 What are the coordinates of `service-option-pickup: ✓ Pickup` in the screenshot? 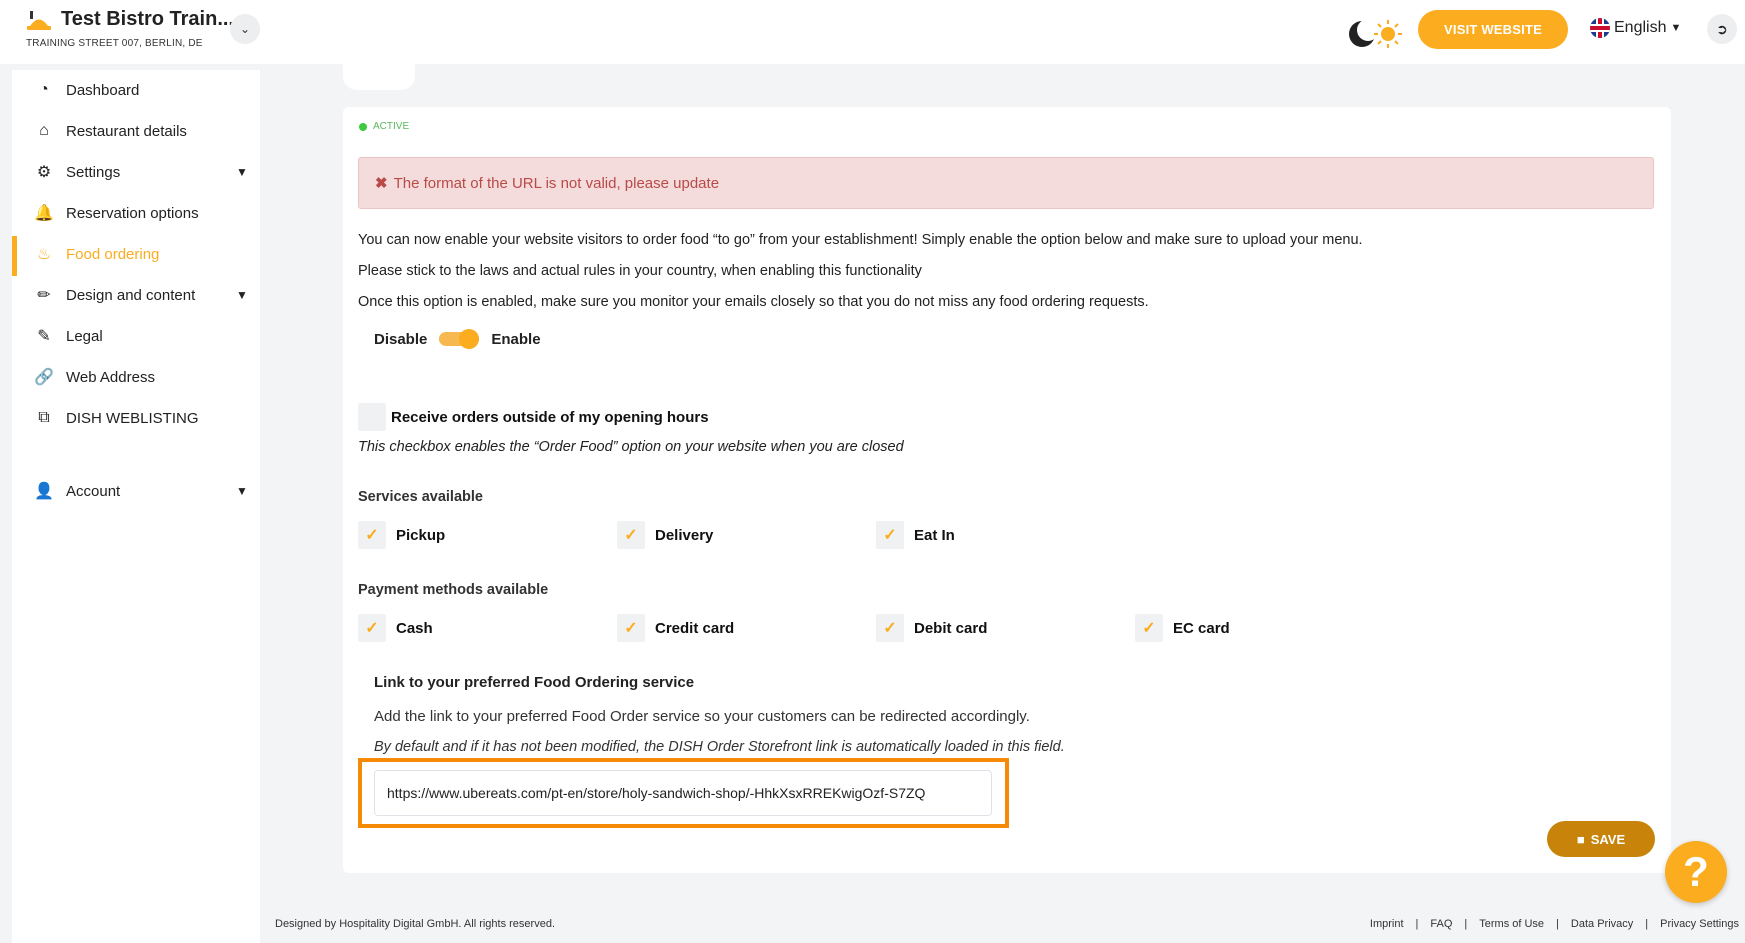 It's located at (401, 535).